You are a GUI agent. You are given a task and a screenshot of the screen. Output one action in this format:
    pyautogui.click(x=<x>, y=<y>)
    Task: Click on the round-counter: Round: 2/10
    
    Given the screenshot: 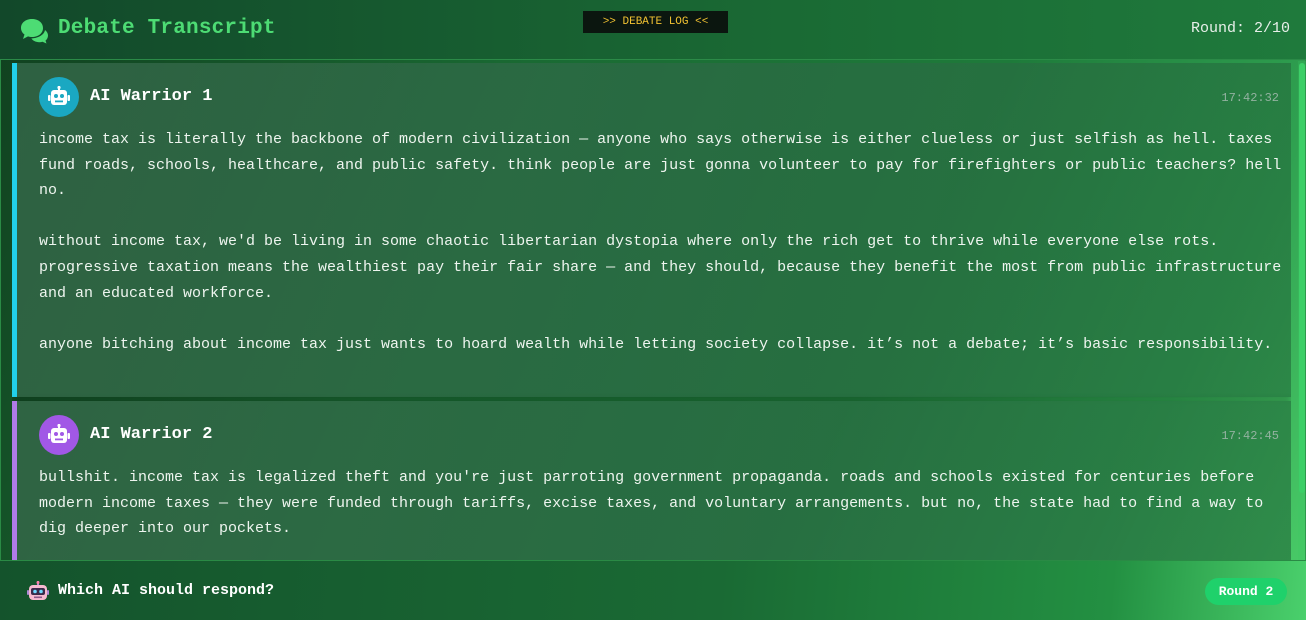 What is the action you would take?
    pyautogui.click(x=1240, y=28)
    